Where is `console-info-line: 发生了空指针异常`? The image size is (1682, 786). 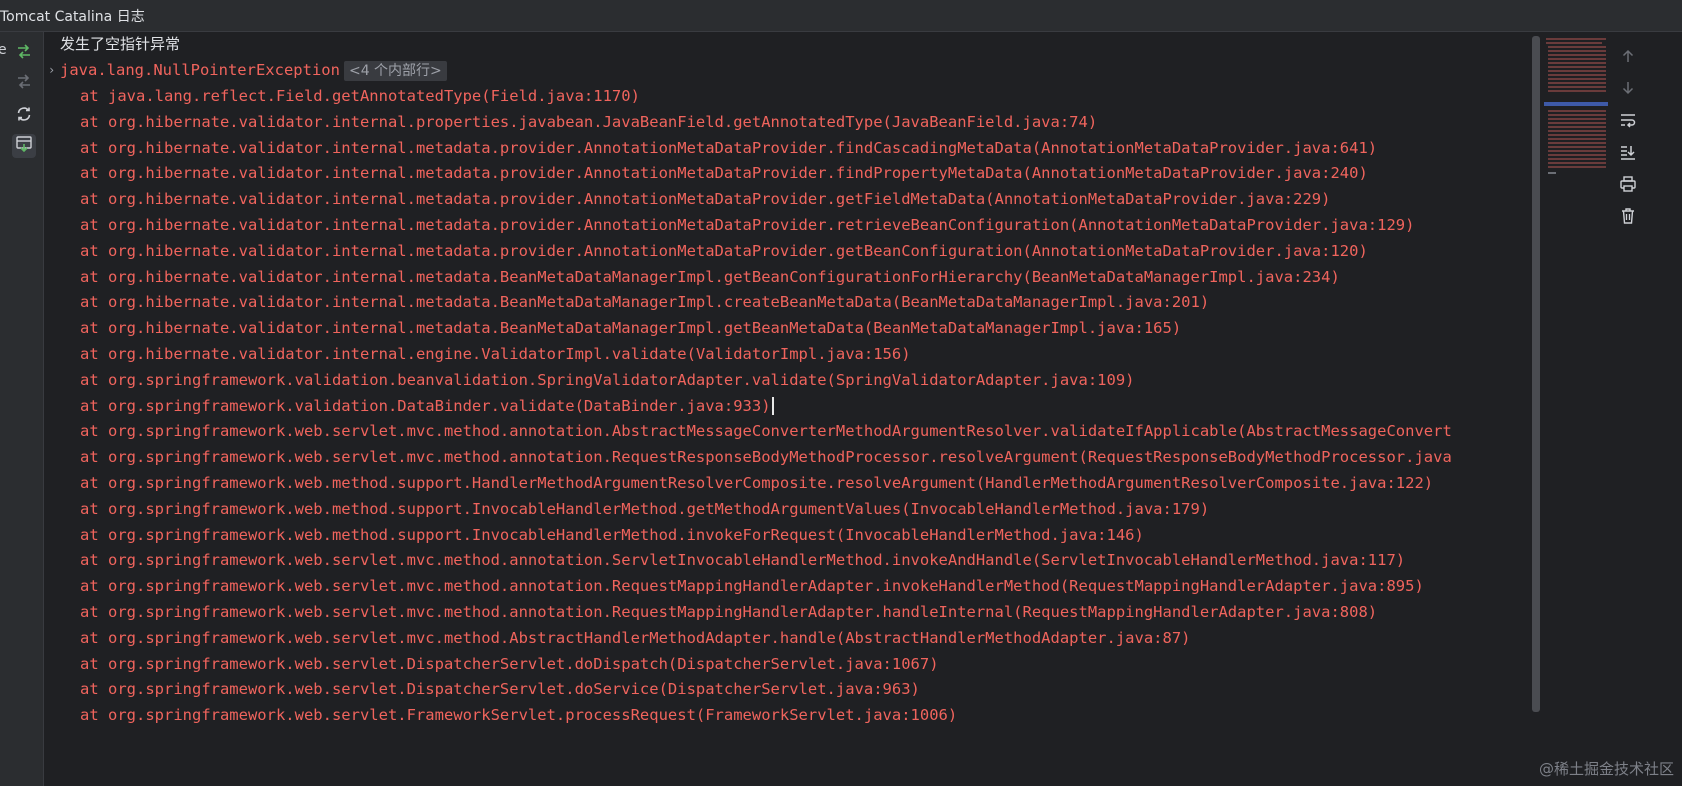
console-info-line: 发生了空指针异常 is located at coordinates (120, 44).